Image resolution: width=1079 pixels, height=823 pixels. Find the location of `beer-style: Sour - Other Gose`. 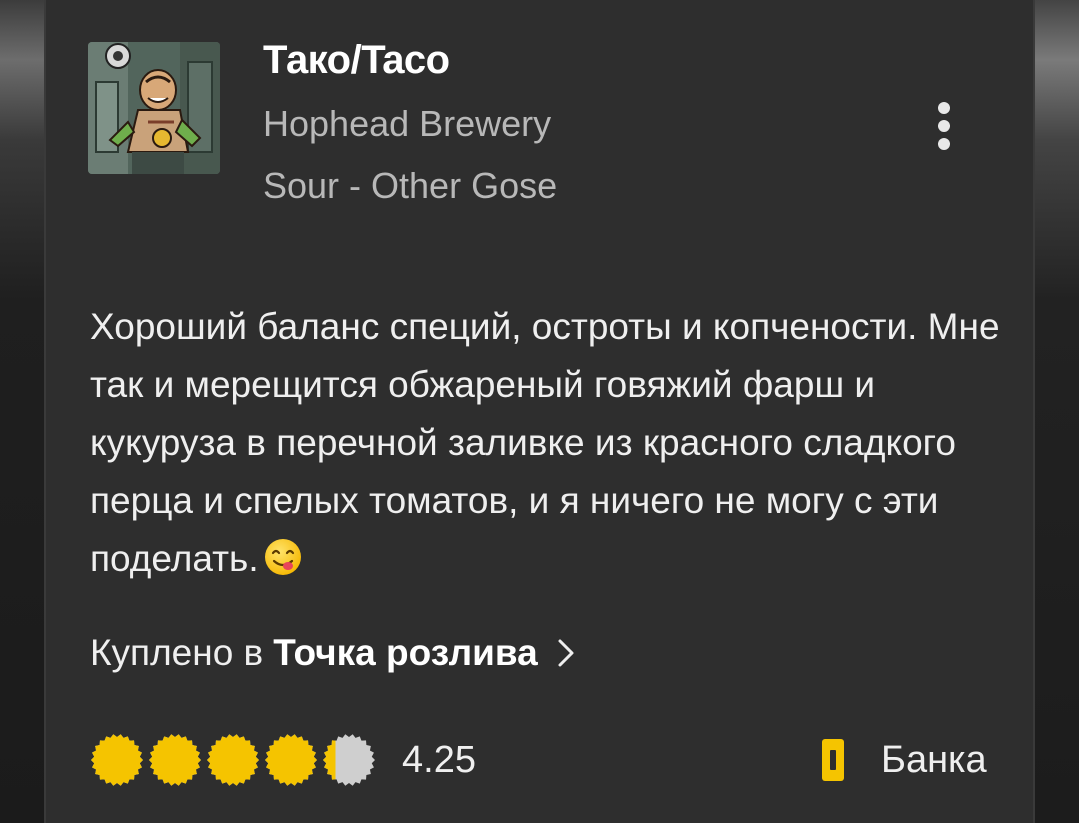

beer-style: Sour - Other Gose is located at coordinates (410, 185).